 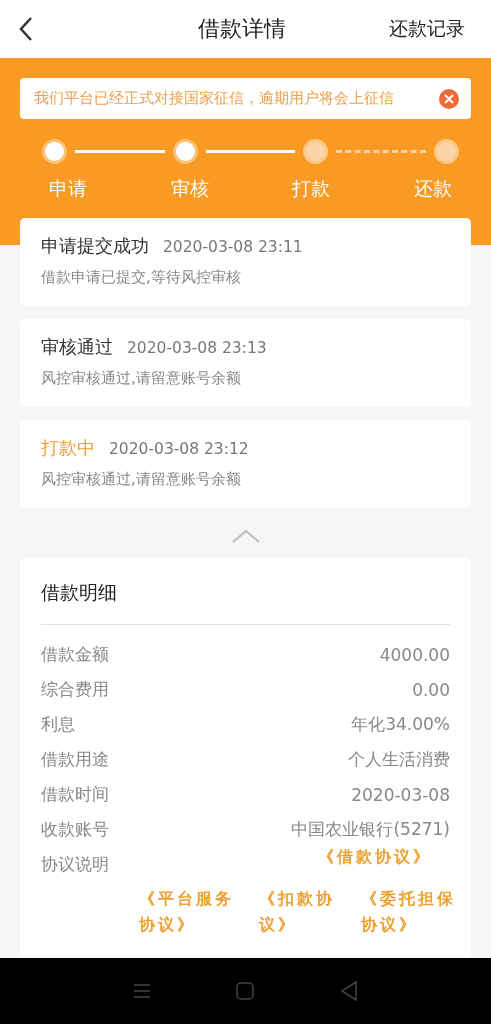 I want to click on status-description: 借款申请已提交,等待风控审核, so click(x=141, y=277).